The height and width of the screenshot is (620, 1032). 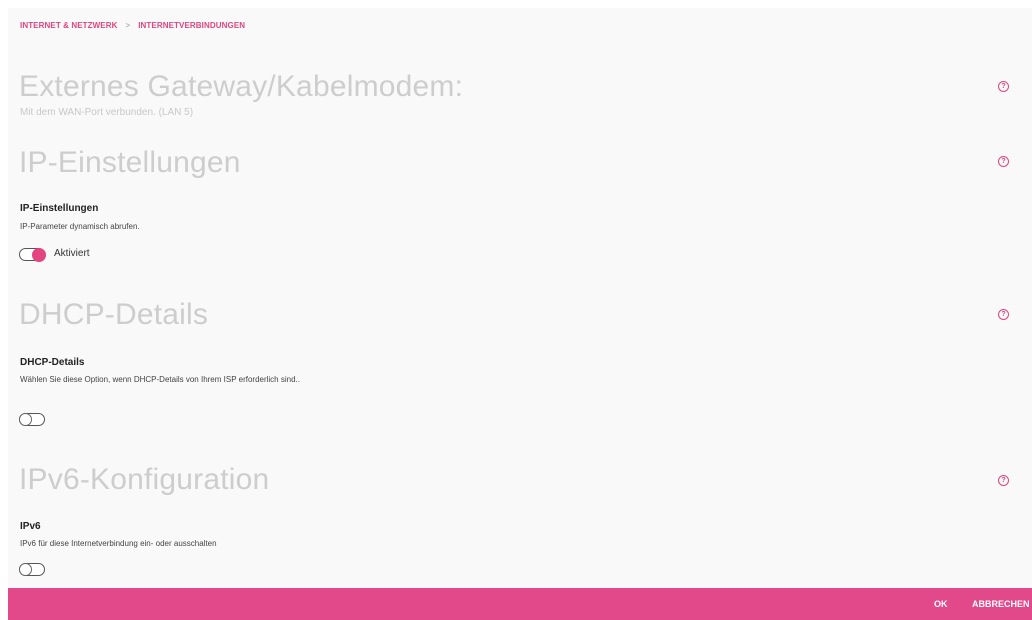 What do you see at coordinates (80, 226) in the screenshot?
I see `ip-settings-description: IP-Parameter dynamisch abrufen.` at bounding box center [80, 226].